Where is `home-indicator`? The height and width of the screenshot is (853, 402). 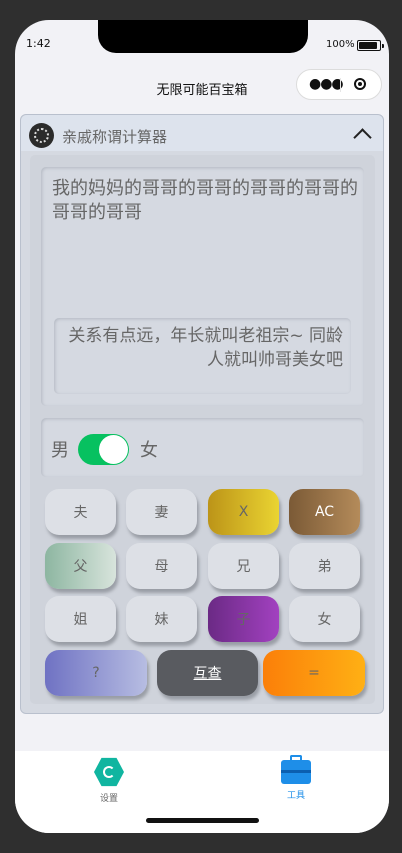
home-indicator is located at coordinates (202, 820).